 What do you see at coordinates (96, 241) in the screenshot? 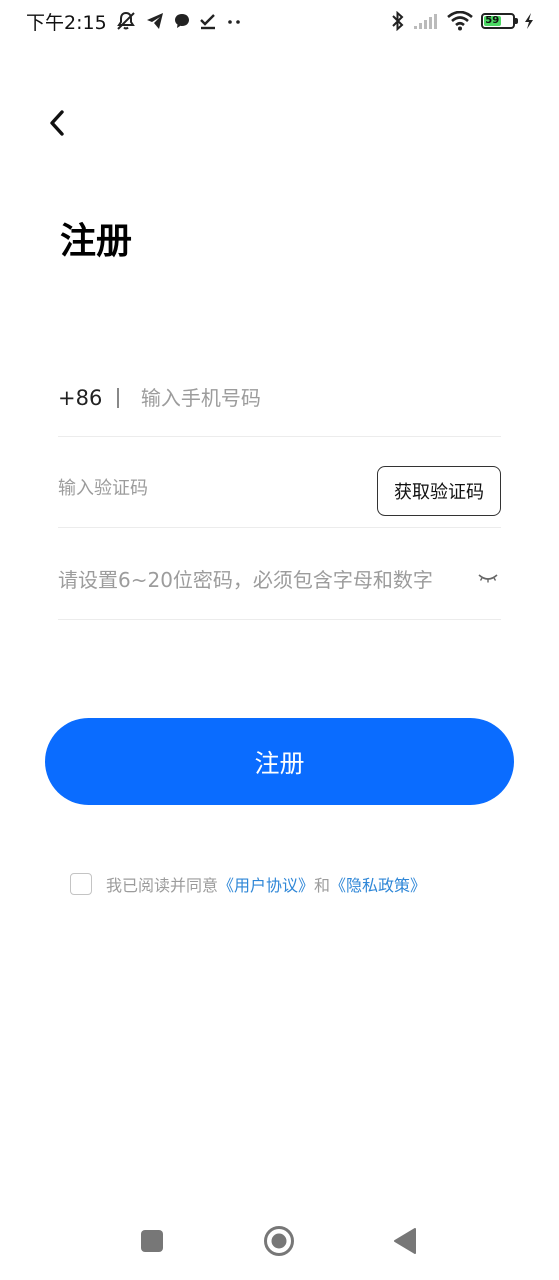
I see `page-title: 注册` at bounding box center [96, 241].